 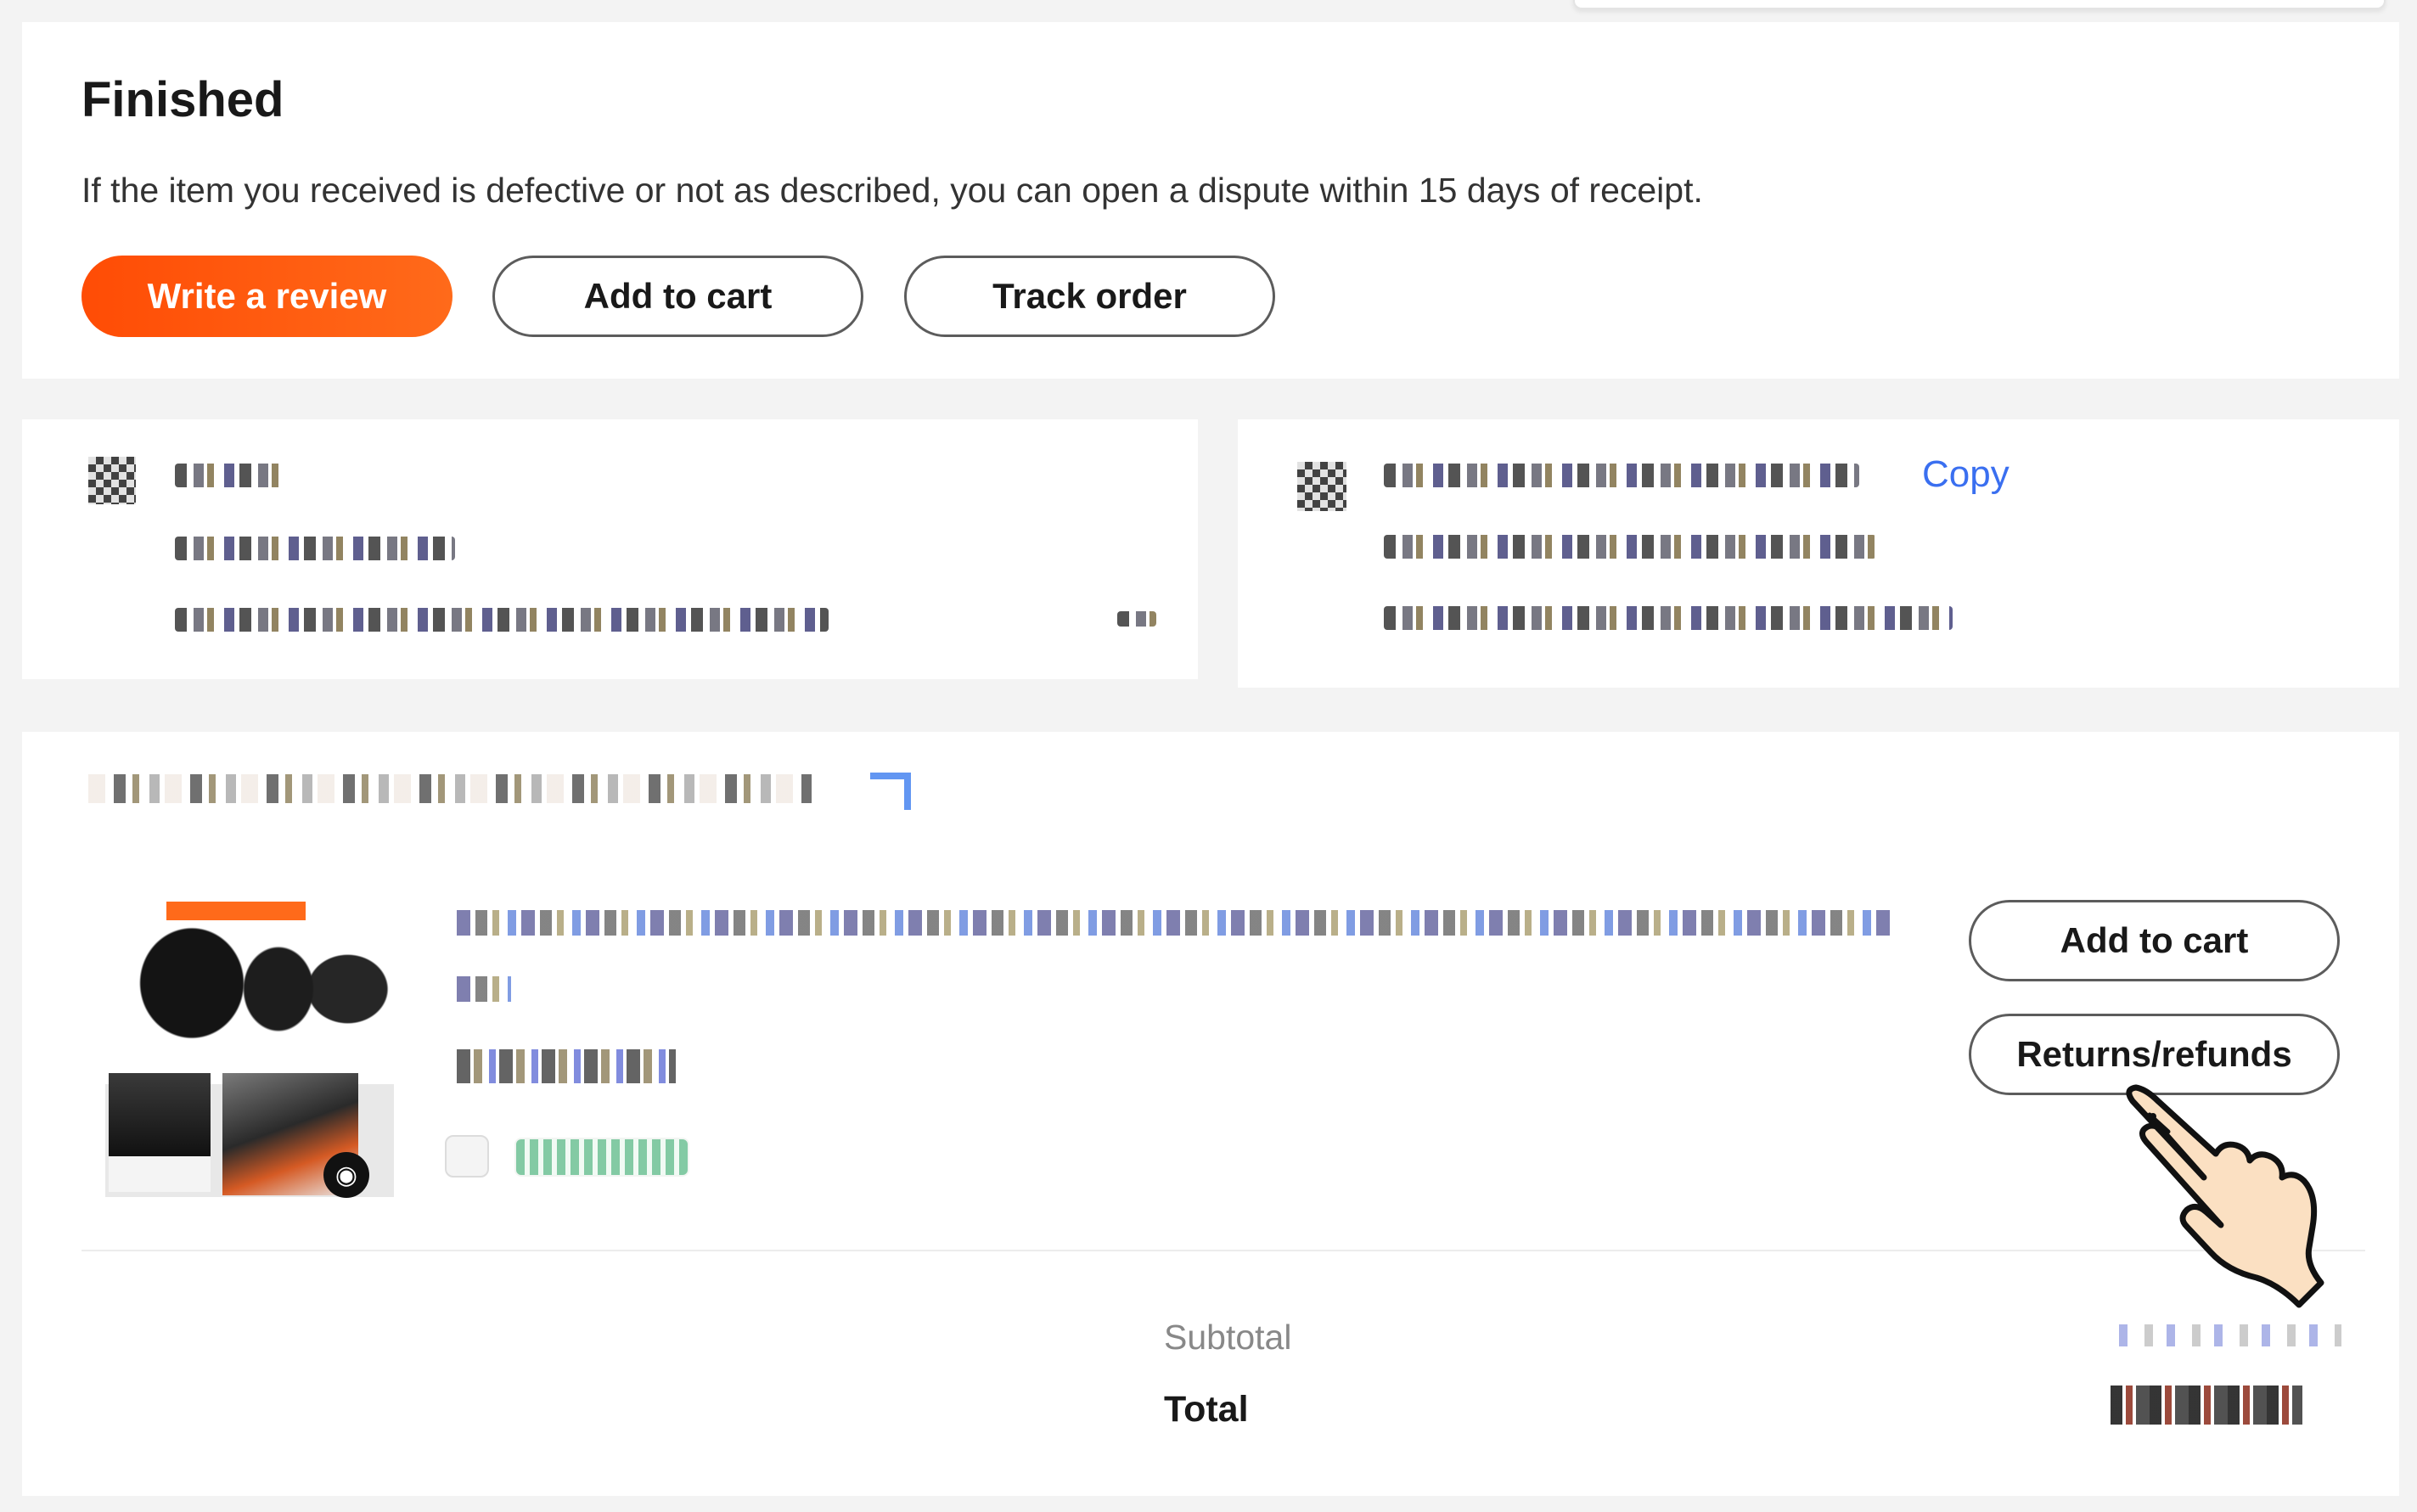 What do you see at coordinates (1630, 547) in the screenshot?
I see `order-placed-date` at bounding box center [1630, 547].